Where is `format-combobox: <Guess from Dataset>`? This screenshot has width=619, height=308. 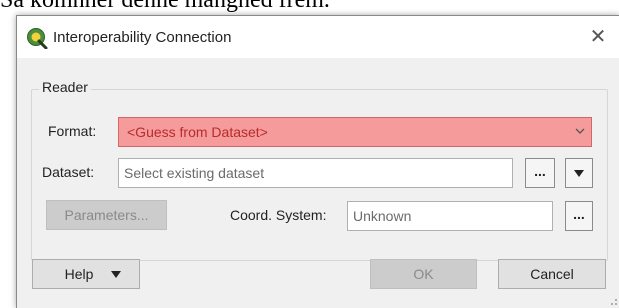 format-combobox: <Guess from Dataset> is located at coordinates (355, 132).